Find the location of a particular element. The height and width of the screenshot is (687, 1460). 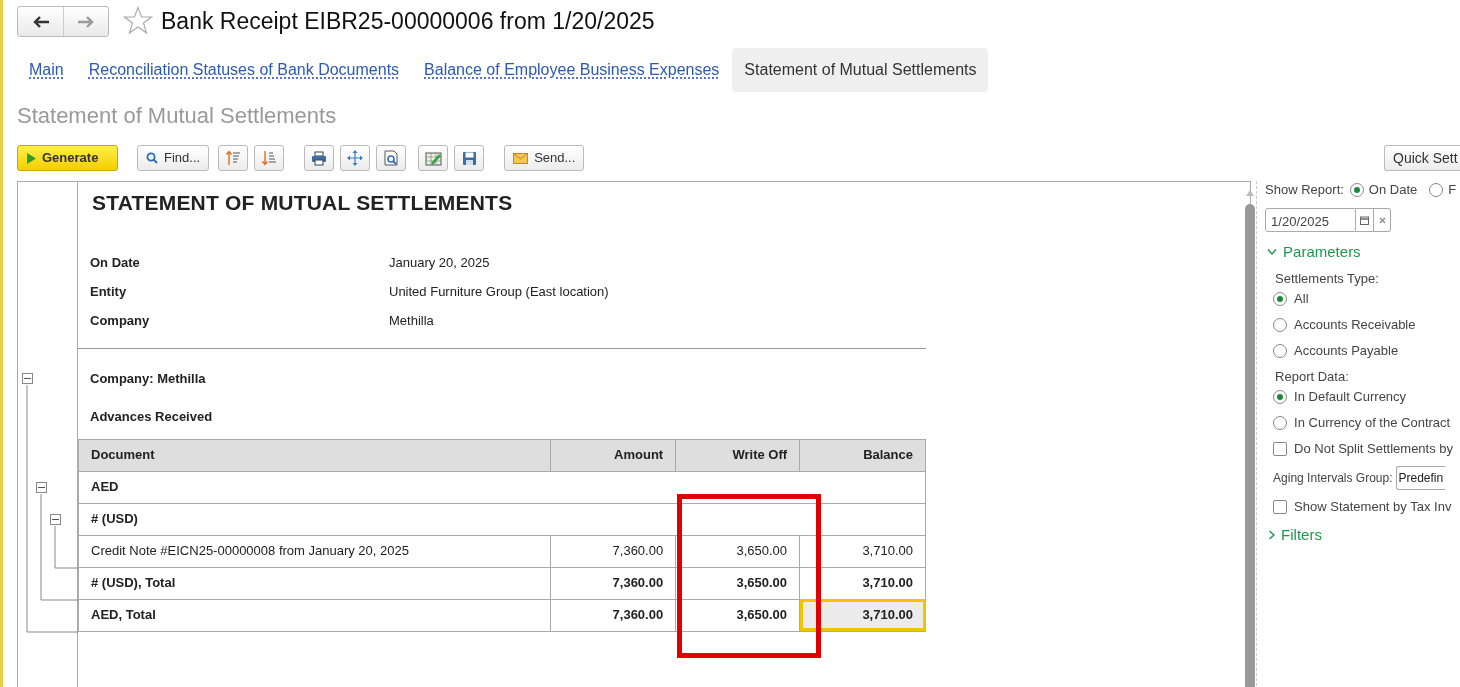

field-label: Aging Intervals Group: is located at coordinates (1333, 478).